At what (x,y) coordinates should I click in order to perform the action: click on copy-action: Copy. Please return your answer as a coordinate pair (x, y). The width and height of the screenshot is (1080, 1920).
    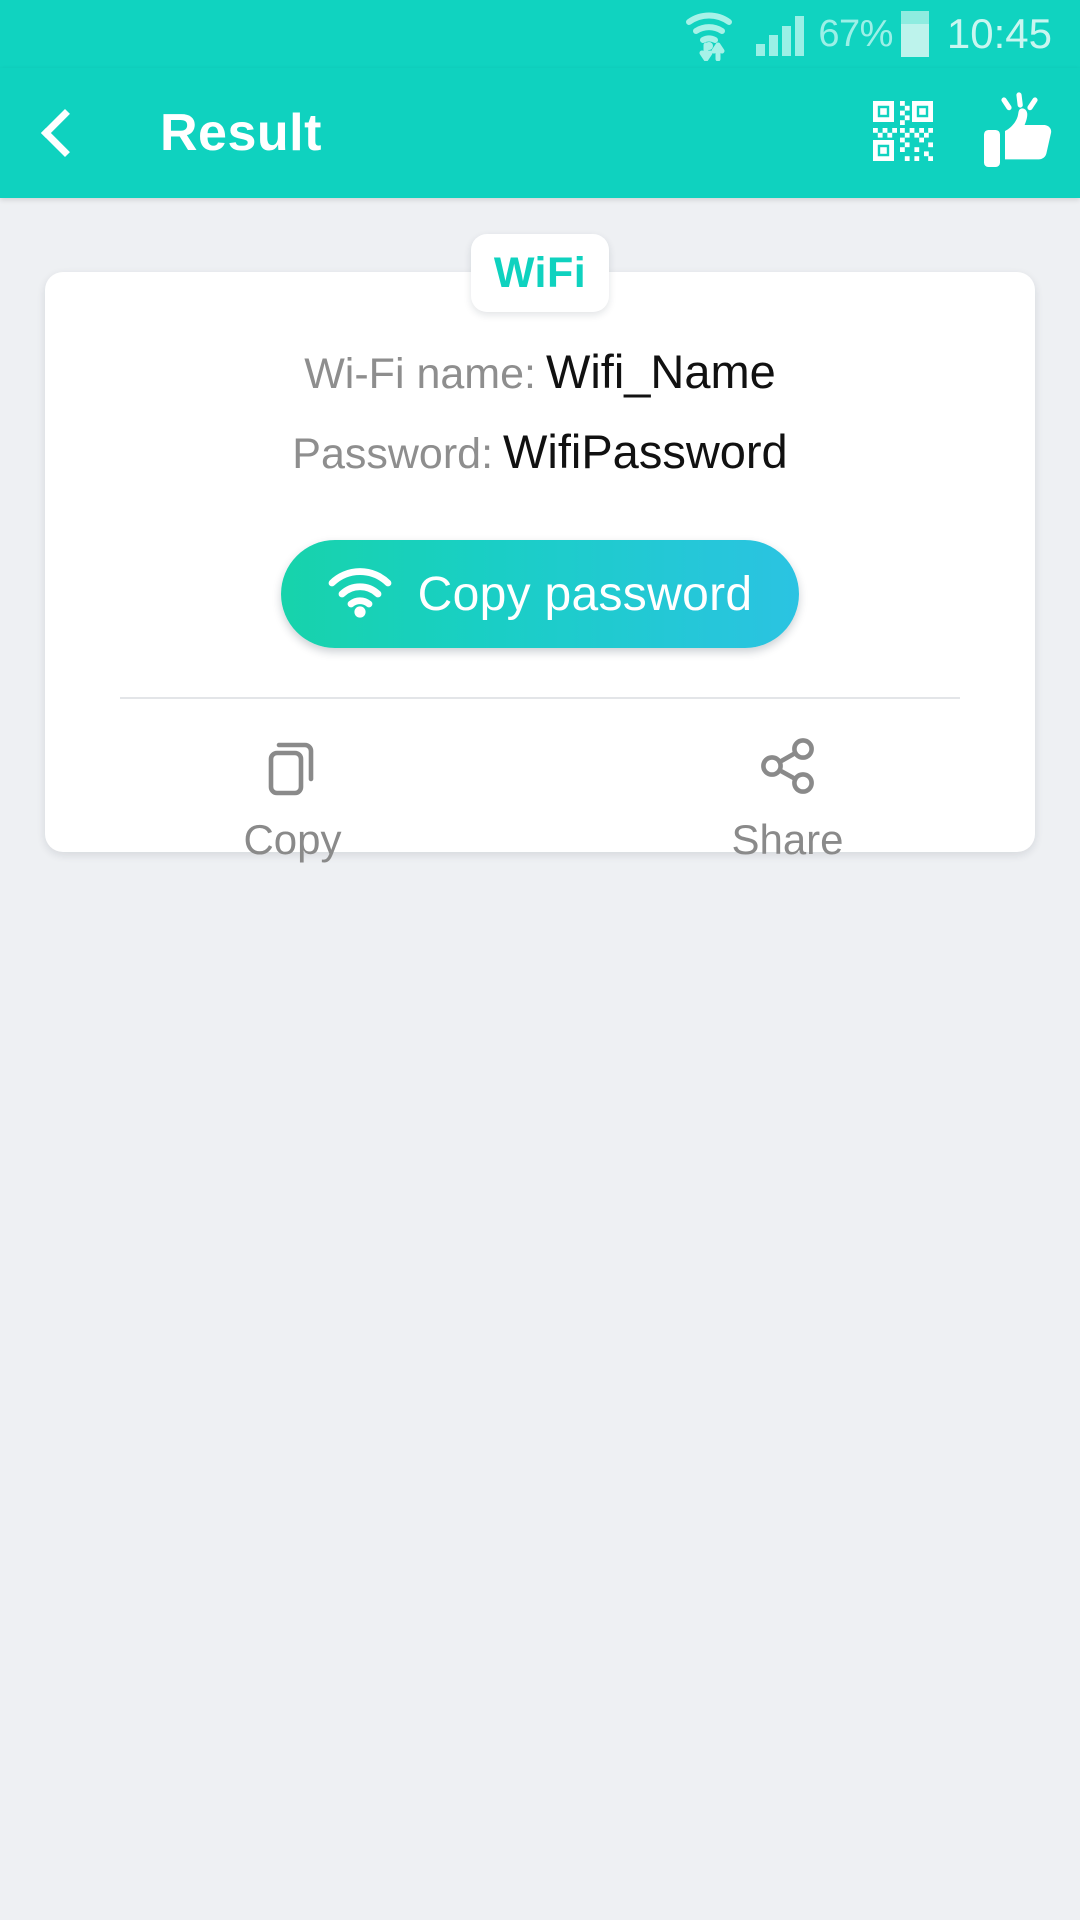
    Looking at the image, I should click on (292, 797).